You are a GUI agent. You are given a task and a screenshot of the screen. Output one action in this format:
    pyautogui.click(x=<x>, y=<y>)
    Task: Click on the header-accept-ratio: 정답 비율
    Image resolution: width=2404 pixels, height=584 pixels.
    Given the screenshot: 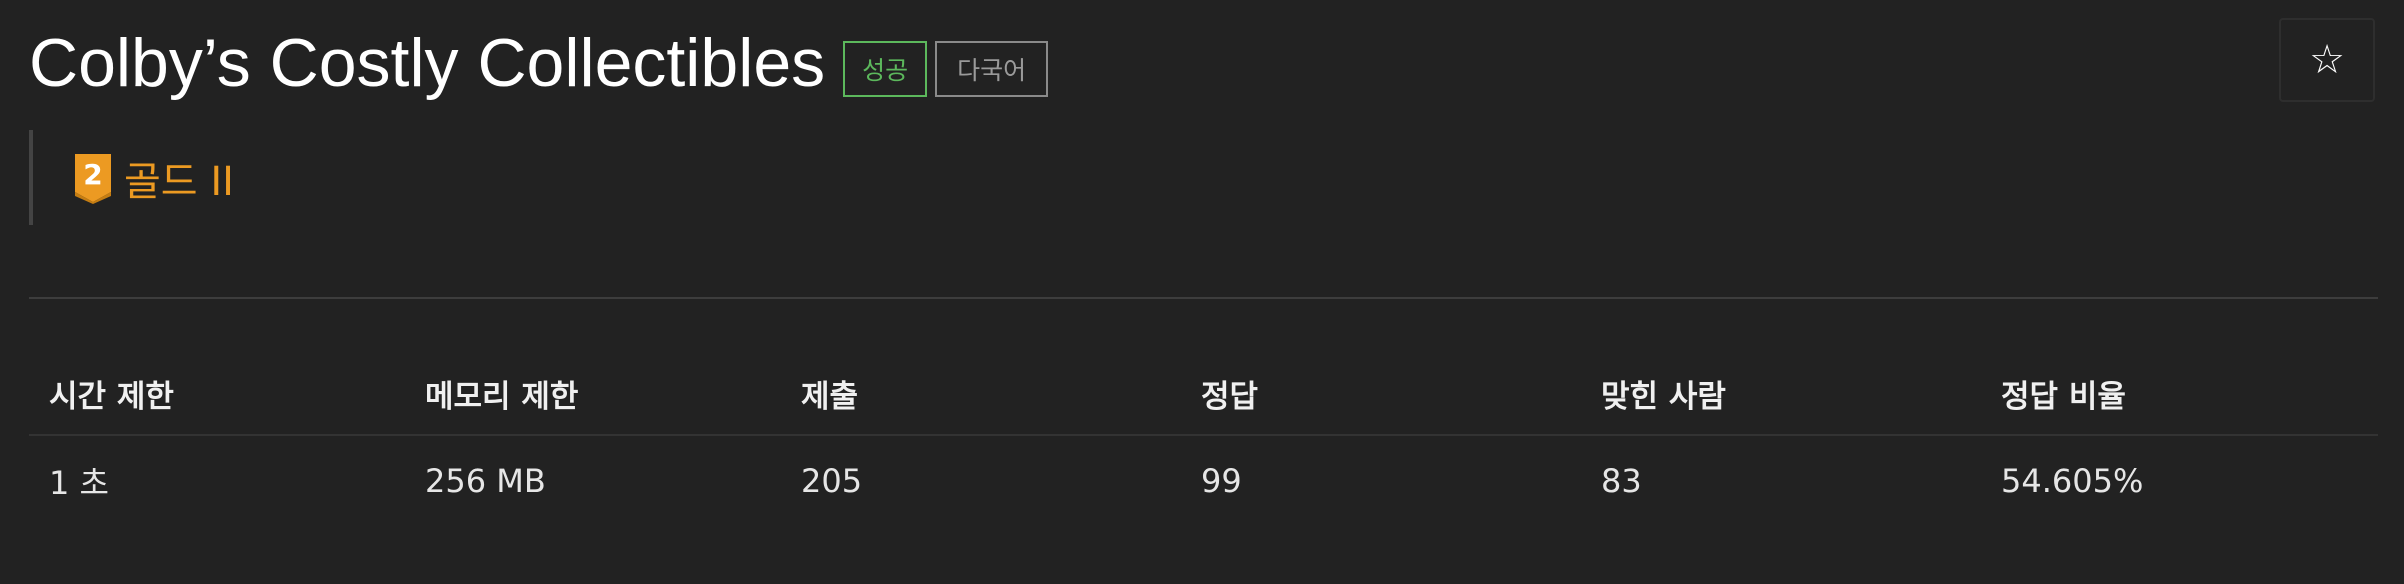 What is the action you would take?
    pyautogui.click(x=2063, y=396)
    